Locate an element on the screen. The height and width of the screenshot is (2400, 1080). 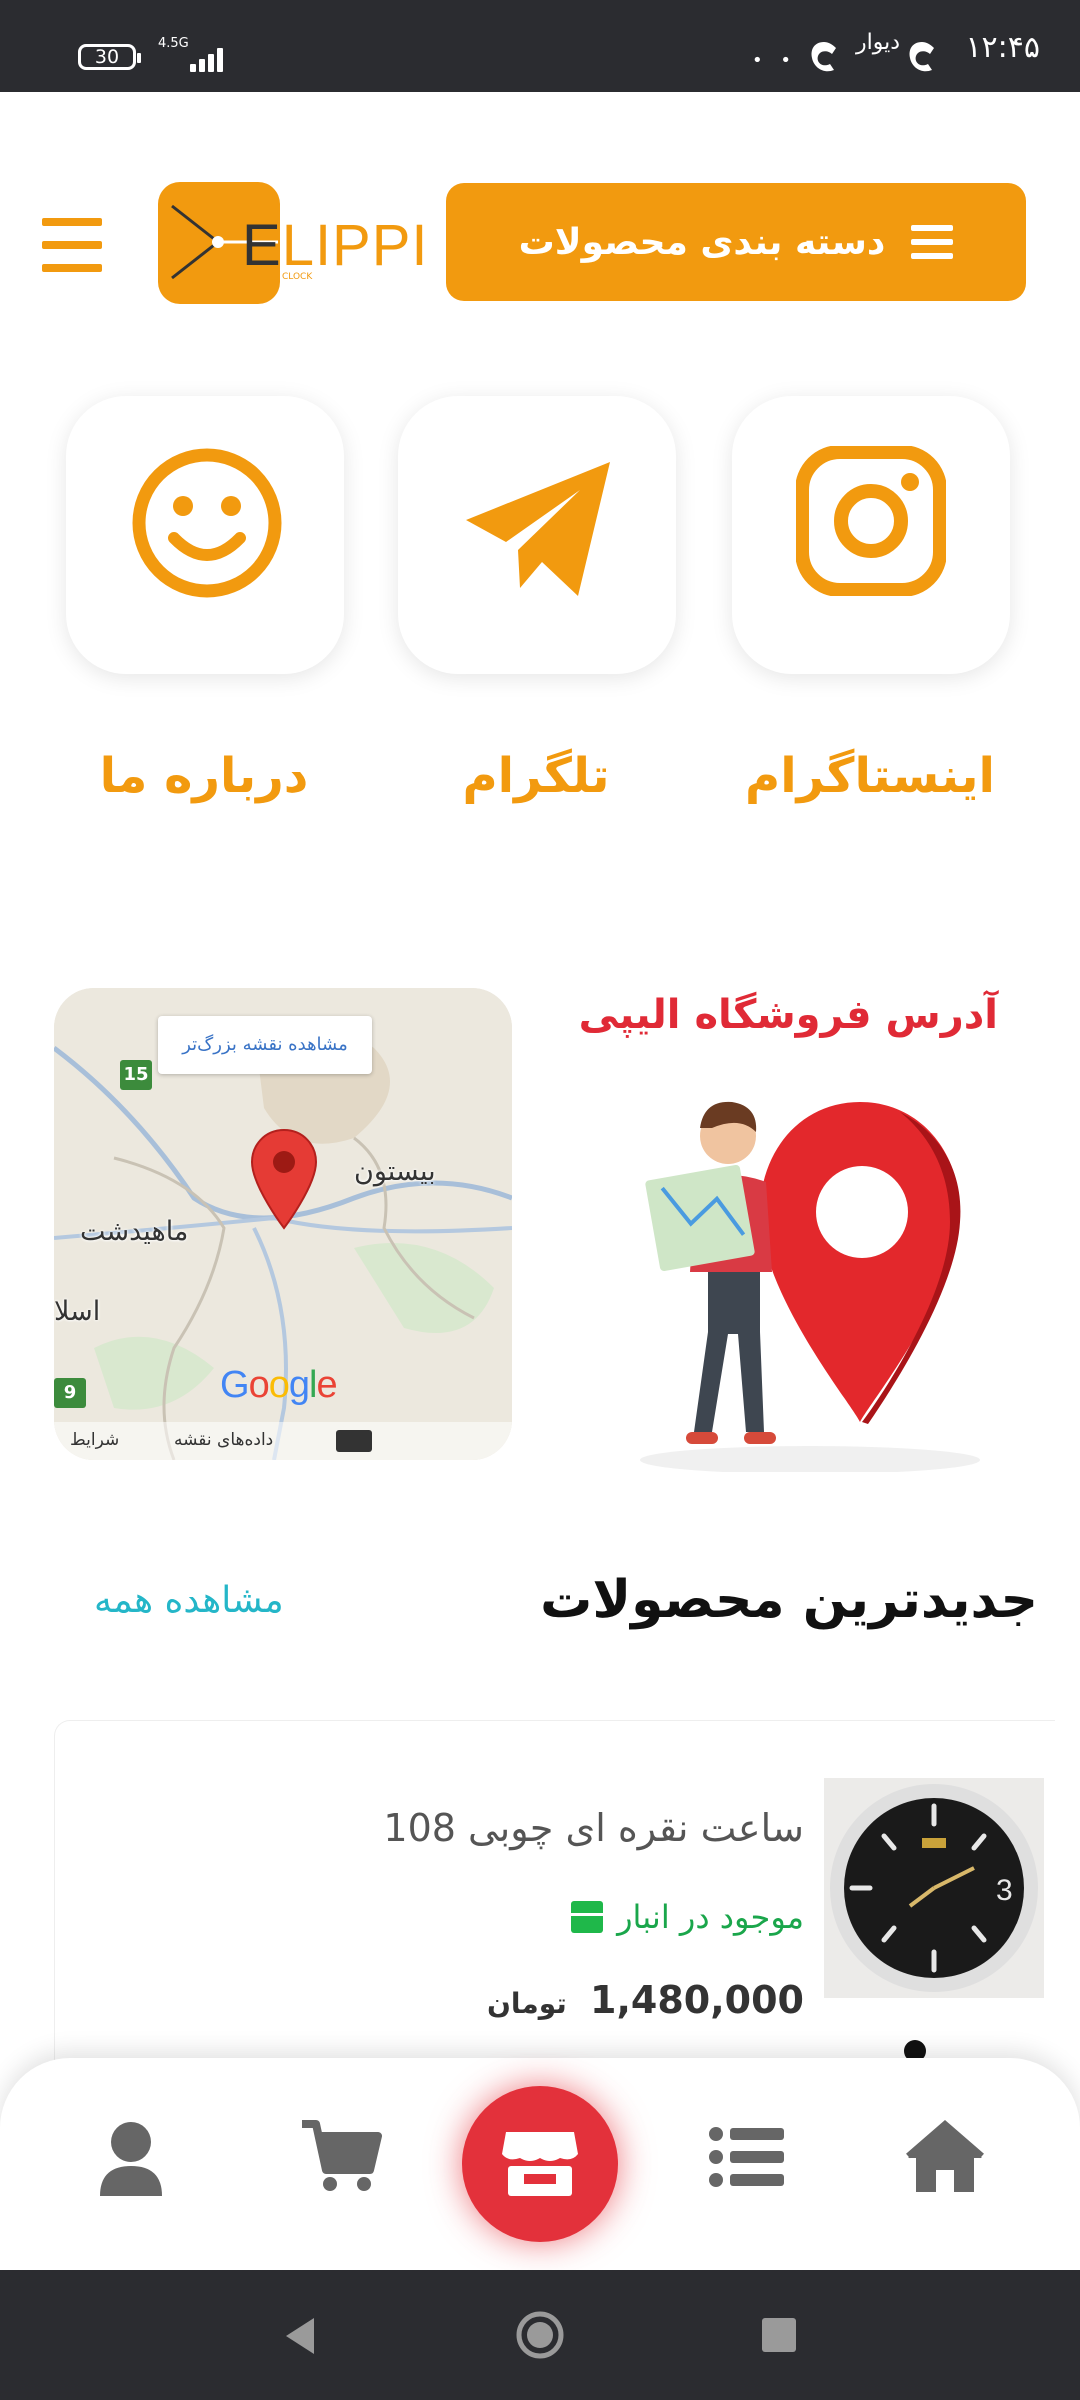
product-price: 1,480,000 تومان is located at coordinates (645, 2000).